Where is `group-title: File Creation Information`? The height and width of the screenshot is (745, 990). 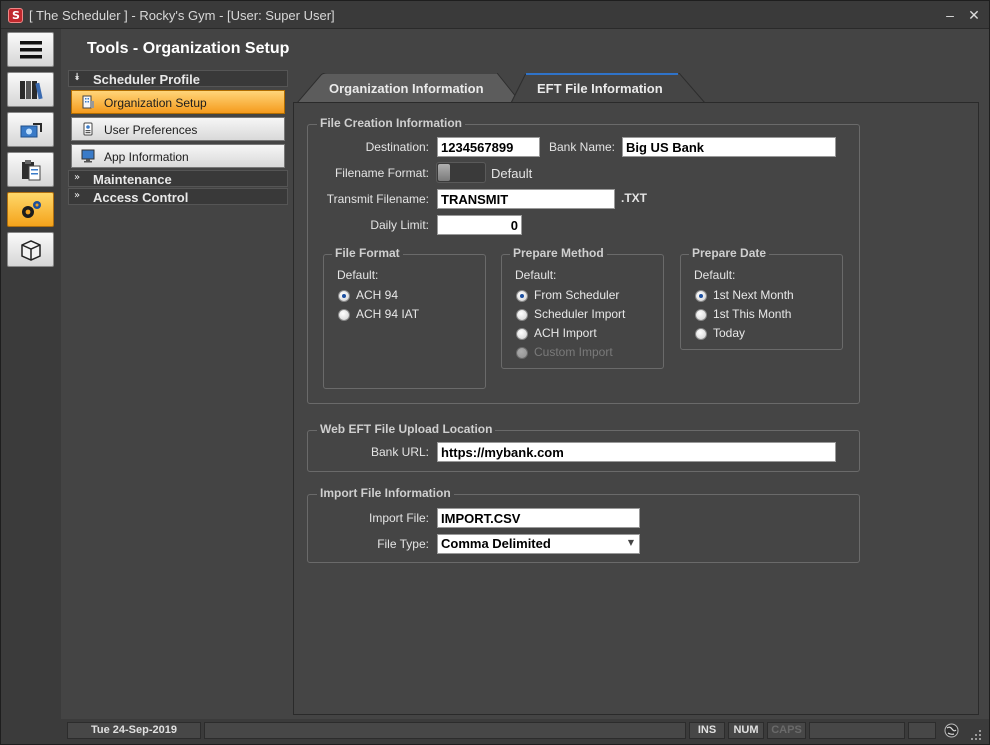
group-title: File Creation Information is located at coordinates (391, 123).